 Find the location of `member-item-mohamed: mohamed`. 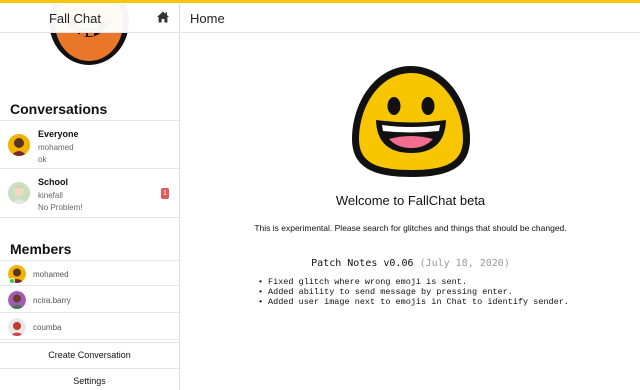

member-item-mohamed: mohamed is located at coordinates (89, 273).